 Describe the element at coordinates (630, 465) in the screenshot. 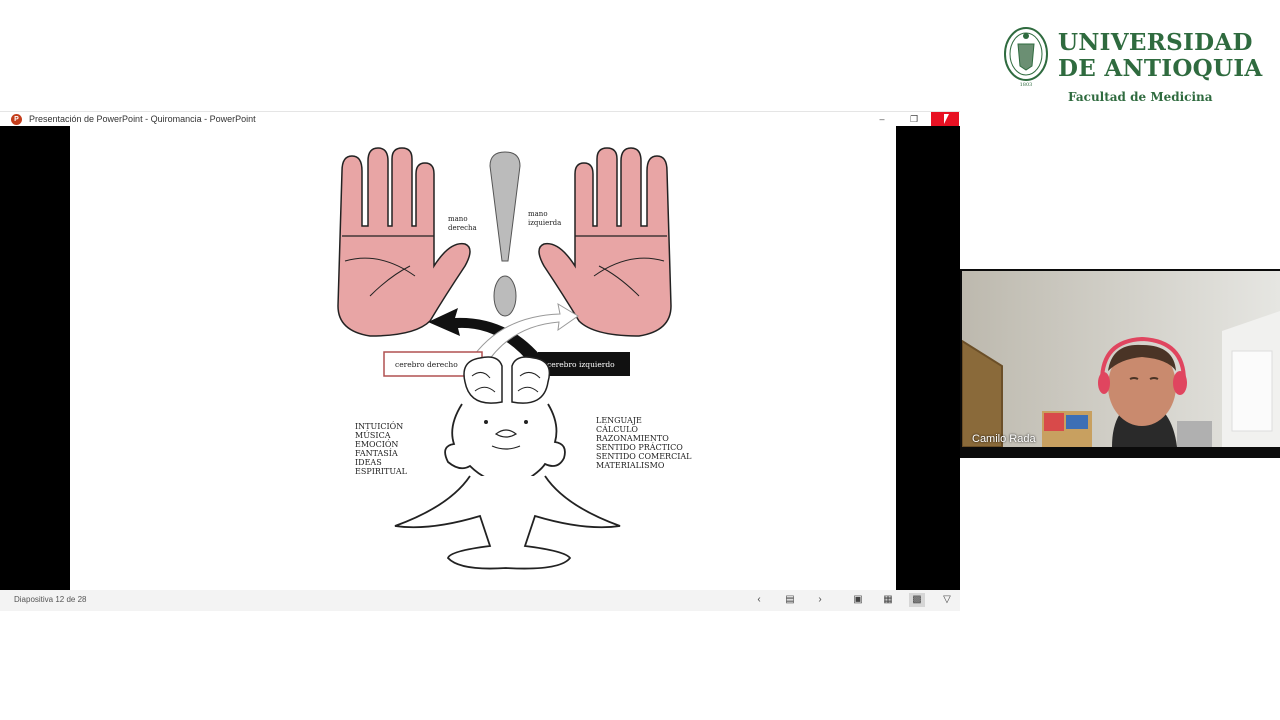

I see `trait-item: MATERIALISMO` at that location.